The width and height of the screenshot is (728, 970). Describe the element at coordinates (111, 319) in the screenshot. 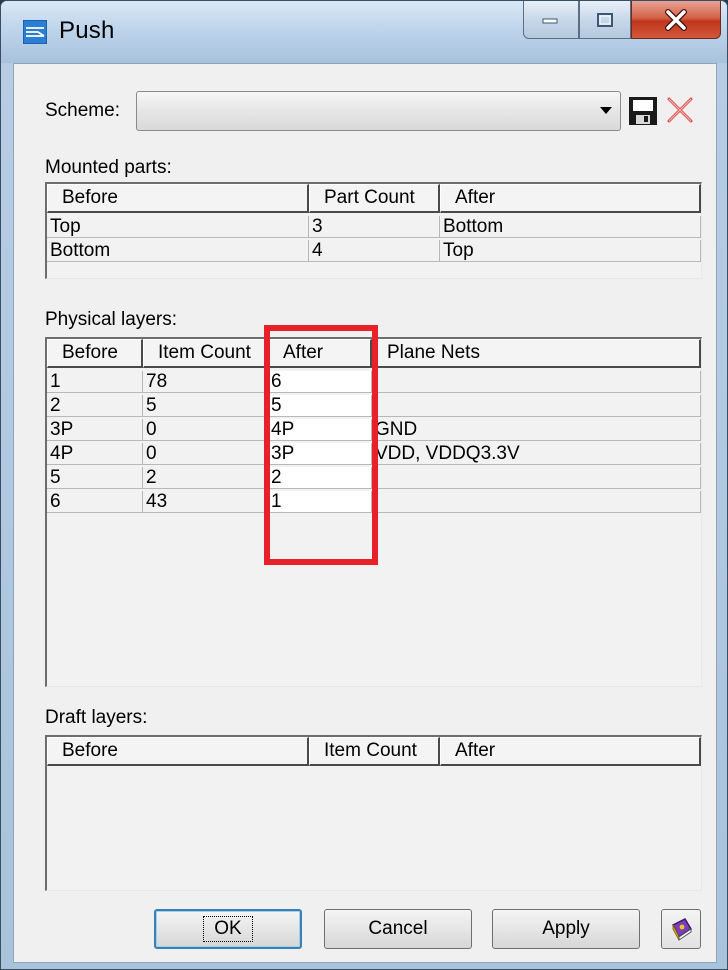

I see `physical-layers-label: Physical layers:` at that location.